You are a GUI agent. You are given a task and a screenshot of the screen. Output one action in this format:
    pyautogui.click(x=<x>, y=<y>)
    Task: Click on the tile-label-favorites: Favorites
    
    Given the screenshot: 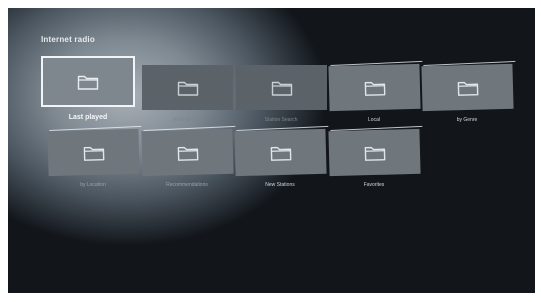 What is the action you would take?
    pyautogui.click(x=374, y=185)
    